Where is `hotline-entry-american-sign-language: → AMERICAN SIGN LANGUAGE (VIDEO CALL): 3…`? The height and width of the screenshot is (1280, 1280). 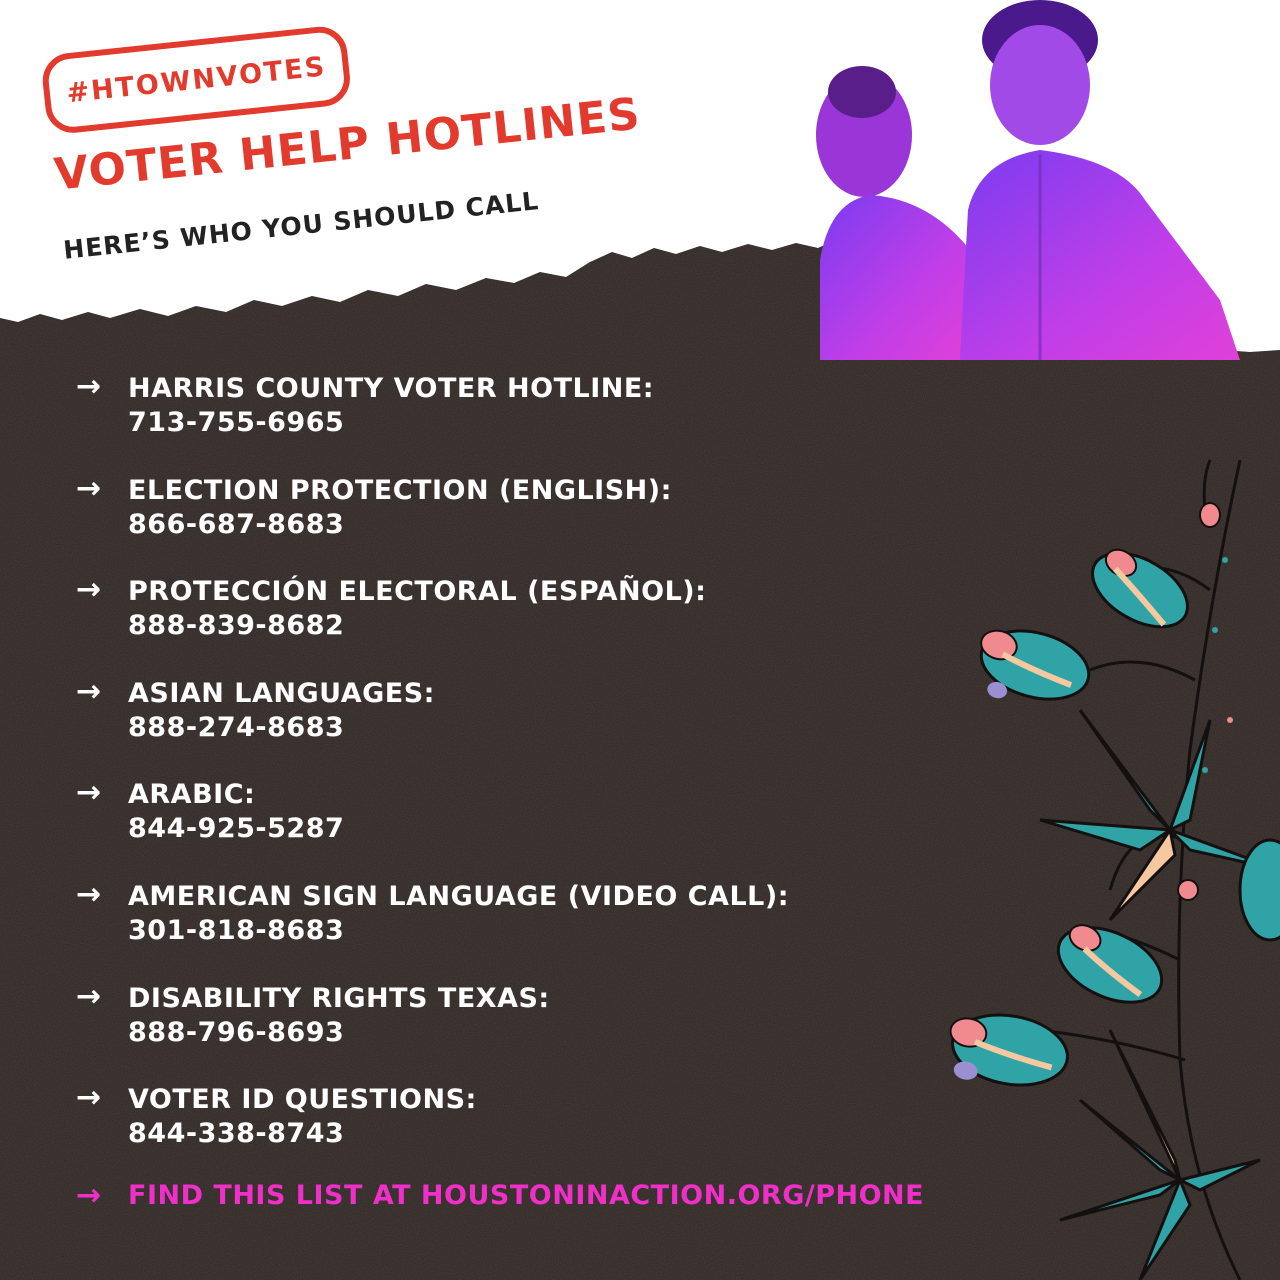 hotline-entry-american-sign-language: → AMERICAN SIGN LANGUAGE (VIDEO CALL): 3… is located at coordinates (433, 929).